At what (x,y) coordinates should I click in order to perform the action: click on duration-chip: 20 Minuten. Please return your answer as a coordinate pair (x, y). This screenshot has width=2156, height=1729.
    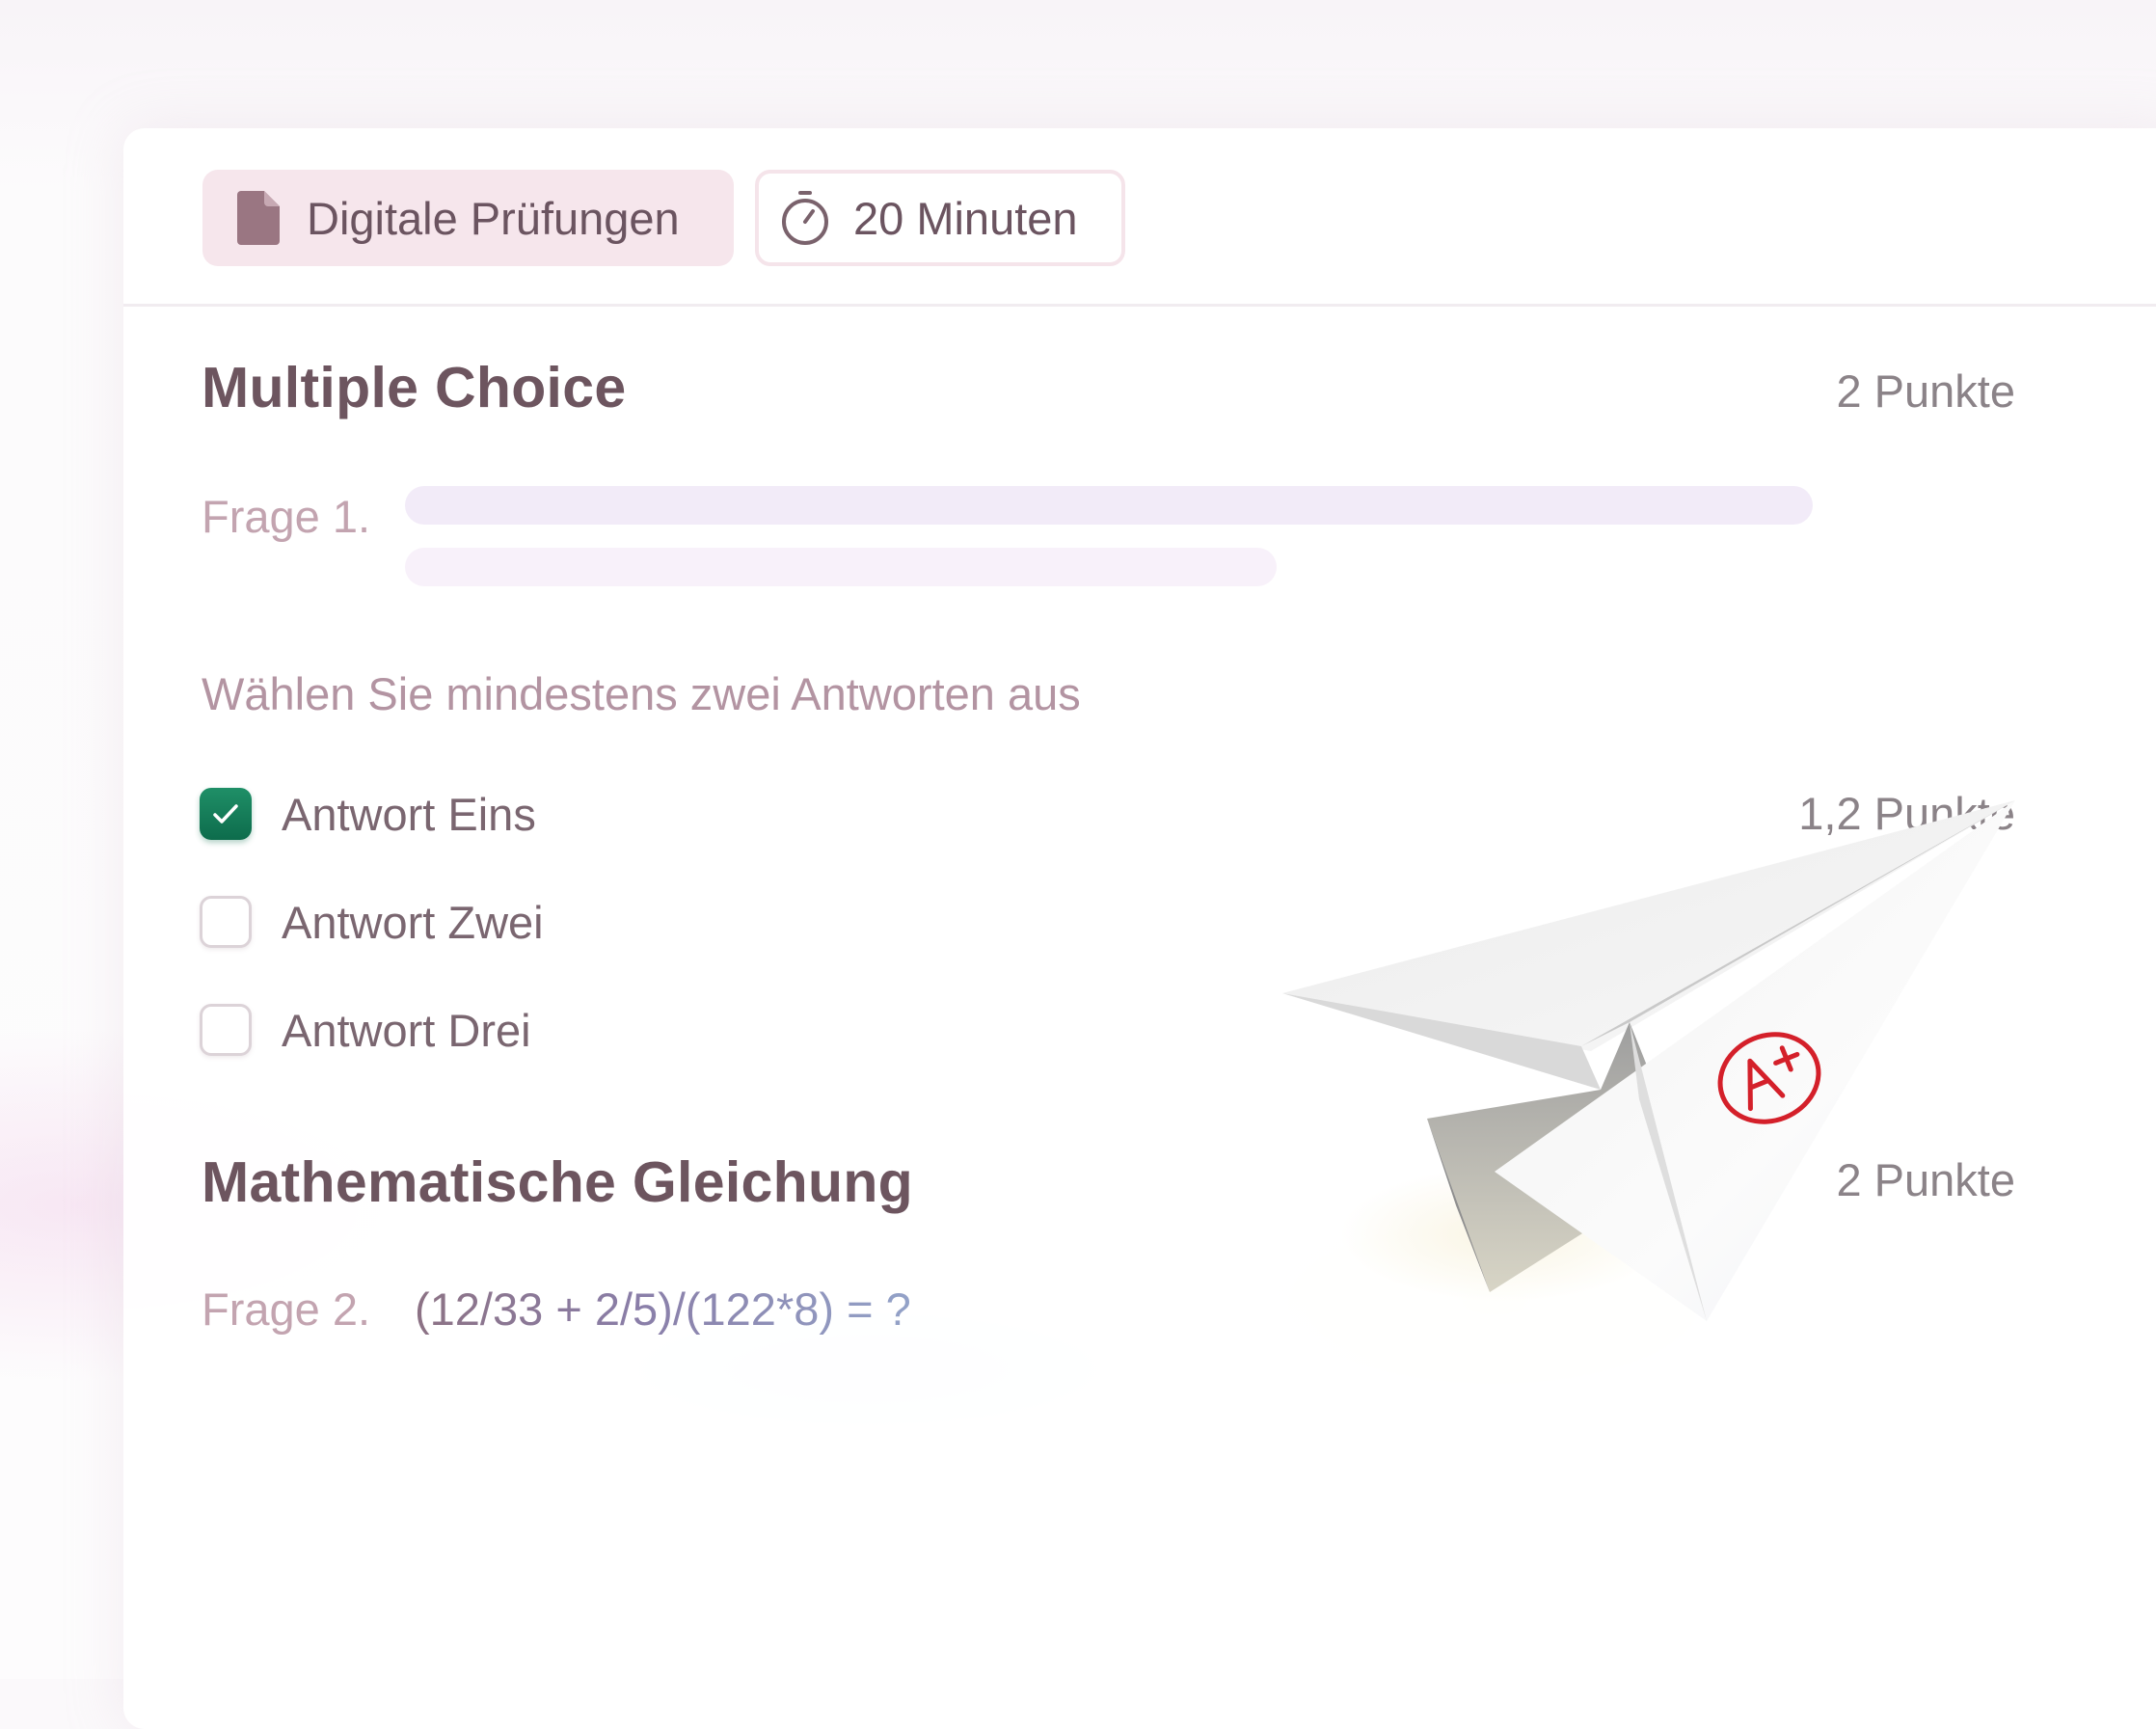
    Looking at the image, I should click on (940, 218).